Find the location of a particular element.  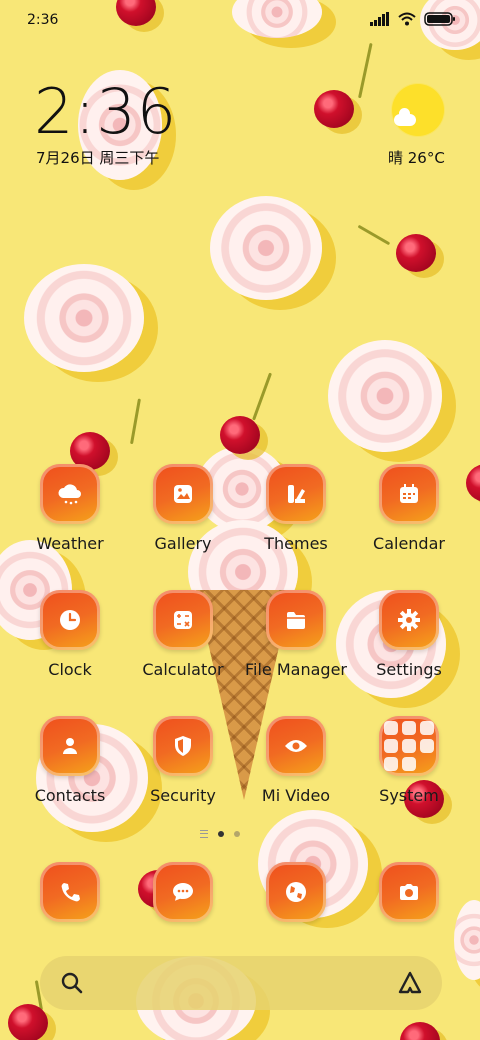

signal-icon is located at coordinates (379, 19).